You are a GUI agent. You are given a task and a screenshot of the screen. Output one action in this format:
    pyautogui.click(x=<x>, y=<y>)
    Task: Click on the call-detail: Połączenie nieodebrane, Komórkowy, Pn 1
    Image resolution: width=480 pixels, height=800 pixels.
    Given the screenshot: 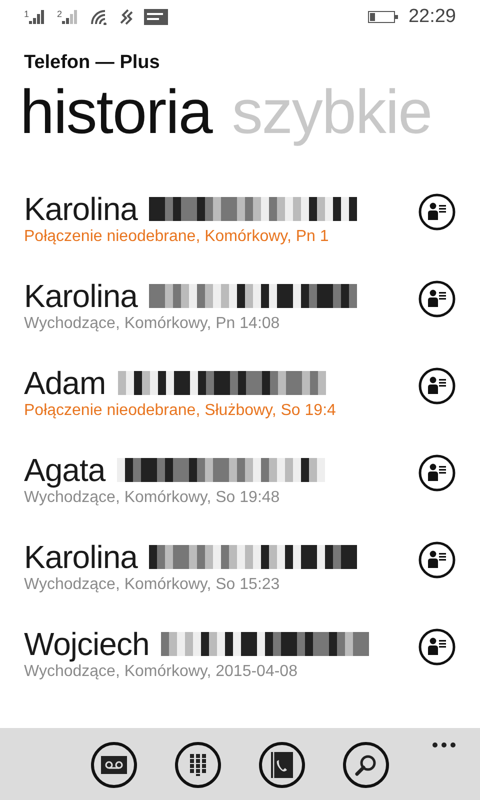 What is the action you would take?
    pyautogui.click(x=177, y=237)
    